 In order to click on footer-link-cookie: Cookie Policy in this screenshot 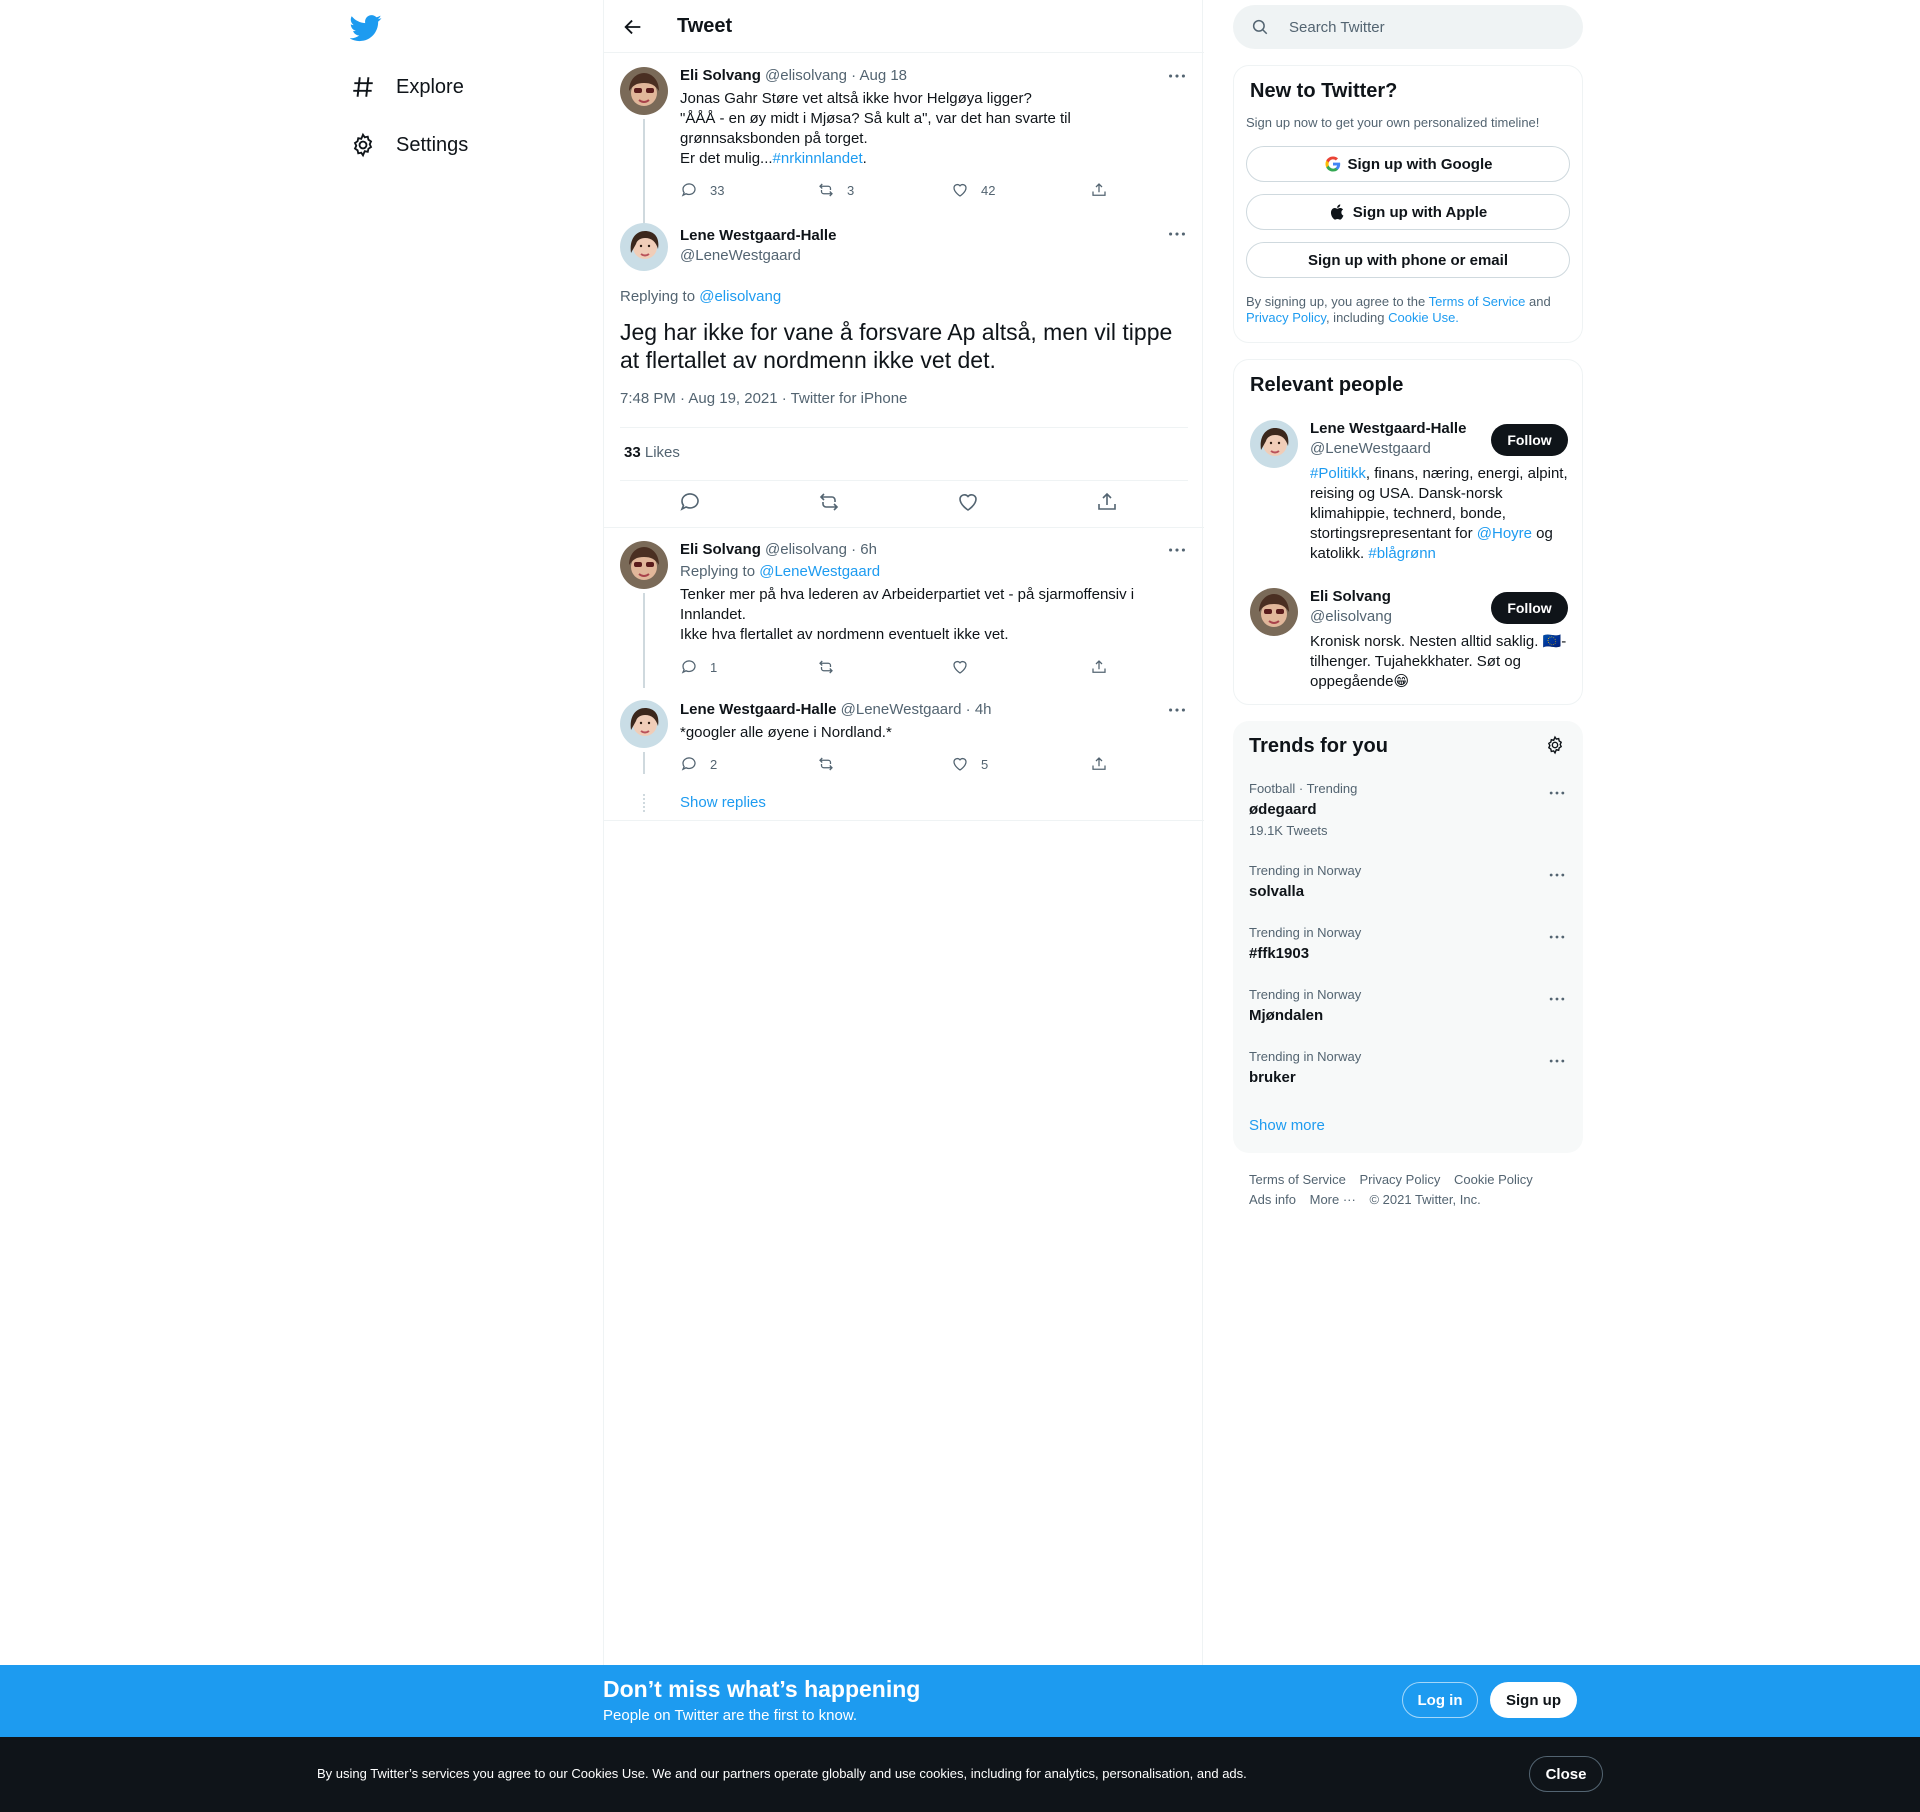, I will do `click(1493, 1179)`.